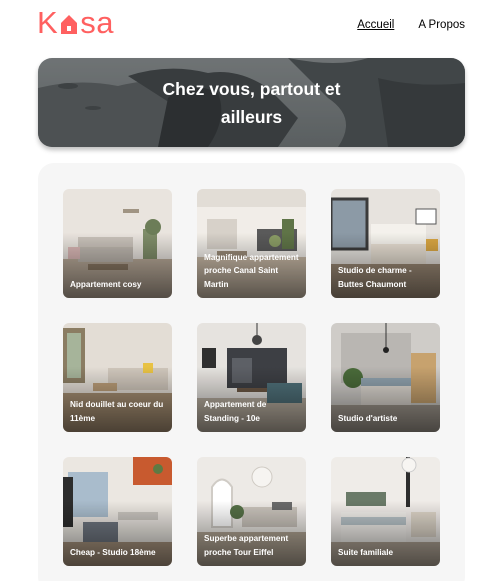 Image resolution: width=499 pixels, height=581 pixels. I want to click on card-title: Appartement de Standing - 10e, so click(235, 411).